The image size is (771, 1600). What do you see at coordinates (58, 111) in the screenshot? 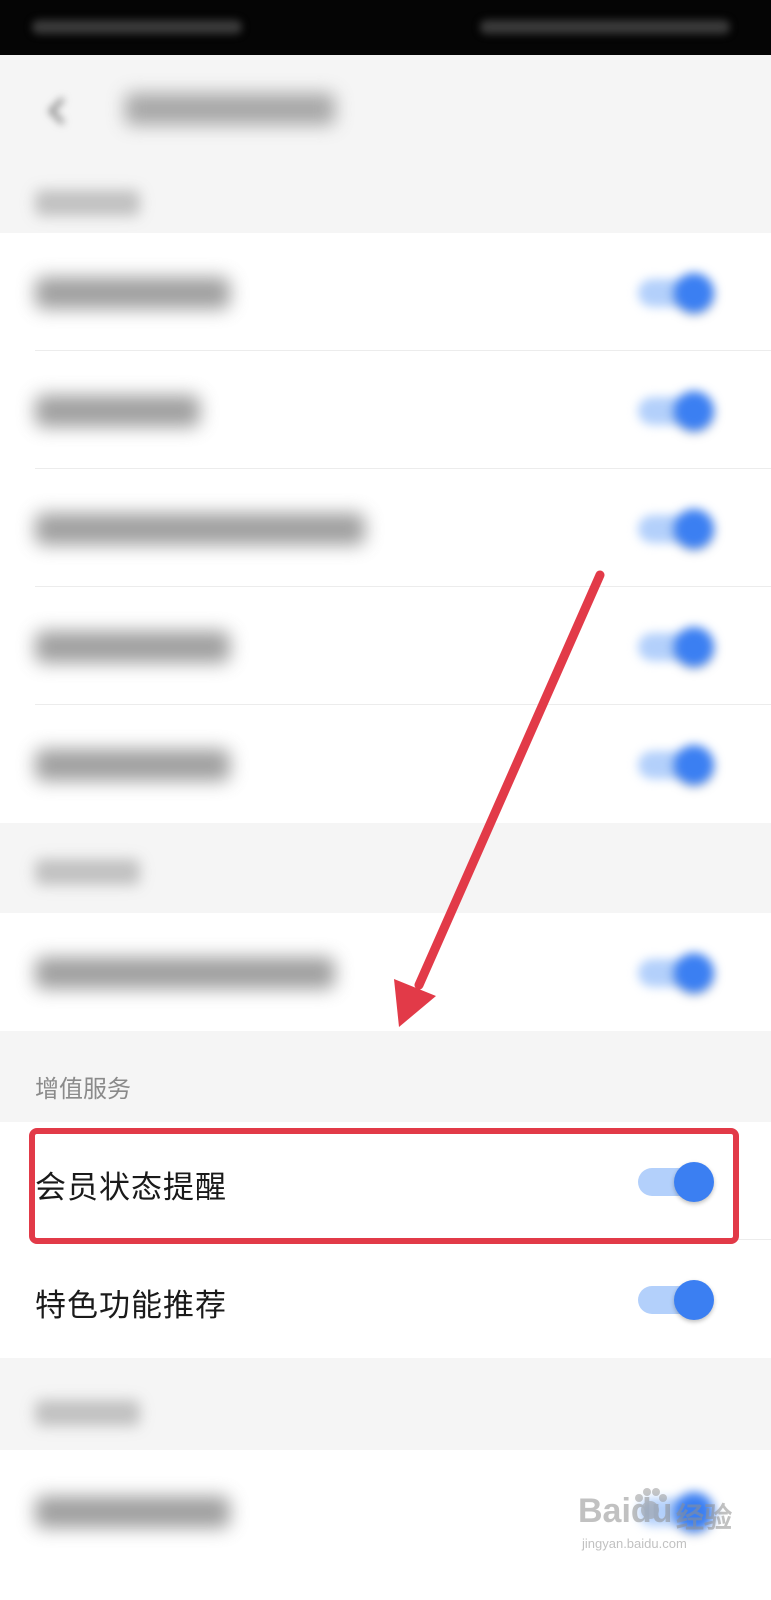
I see `chevron-left-icon` at bounding box center [58, 111].